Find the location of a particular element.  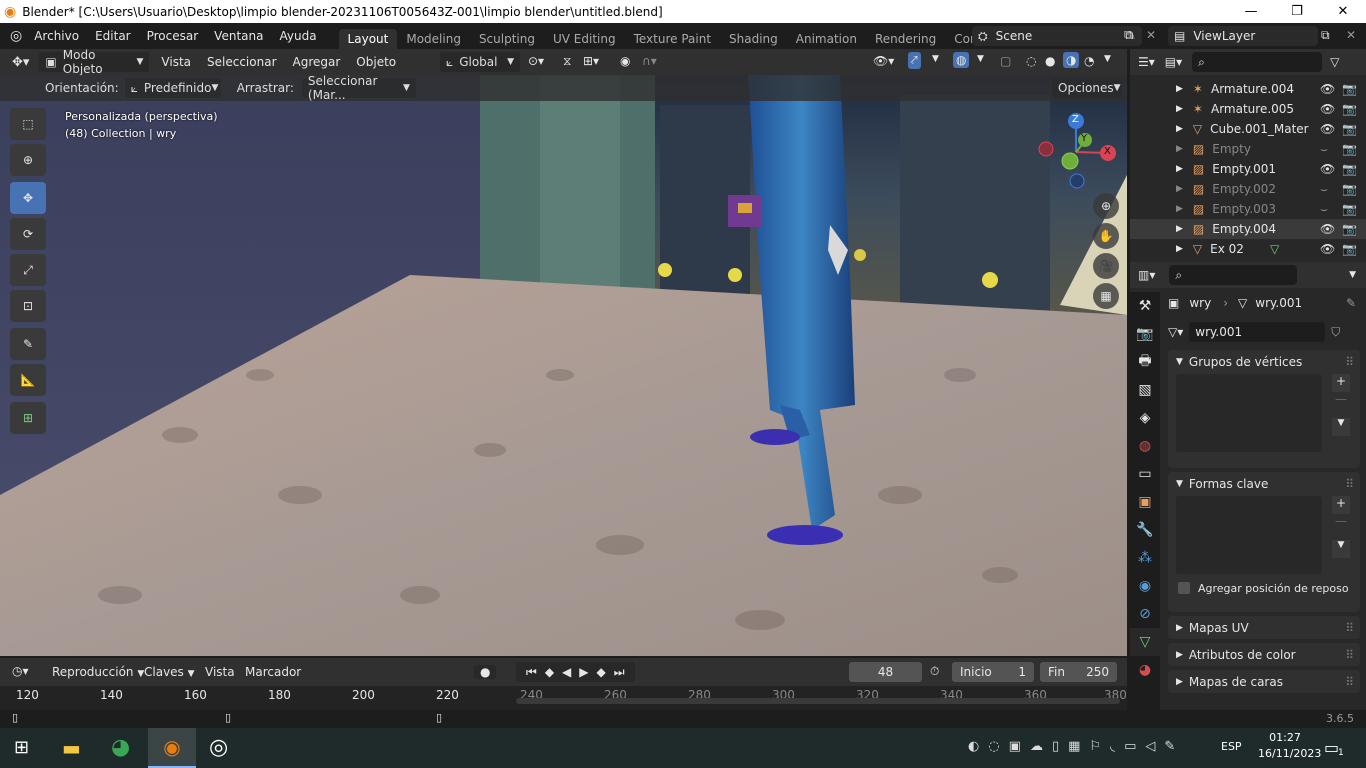

outliner-row-empty-001: ▶ ▨ Empty.001 👁 📷 is located at coordinates (1248, 169).